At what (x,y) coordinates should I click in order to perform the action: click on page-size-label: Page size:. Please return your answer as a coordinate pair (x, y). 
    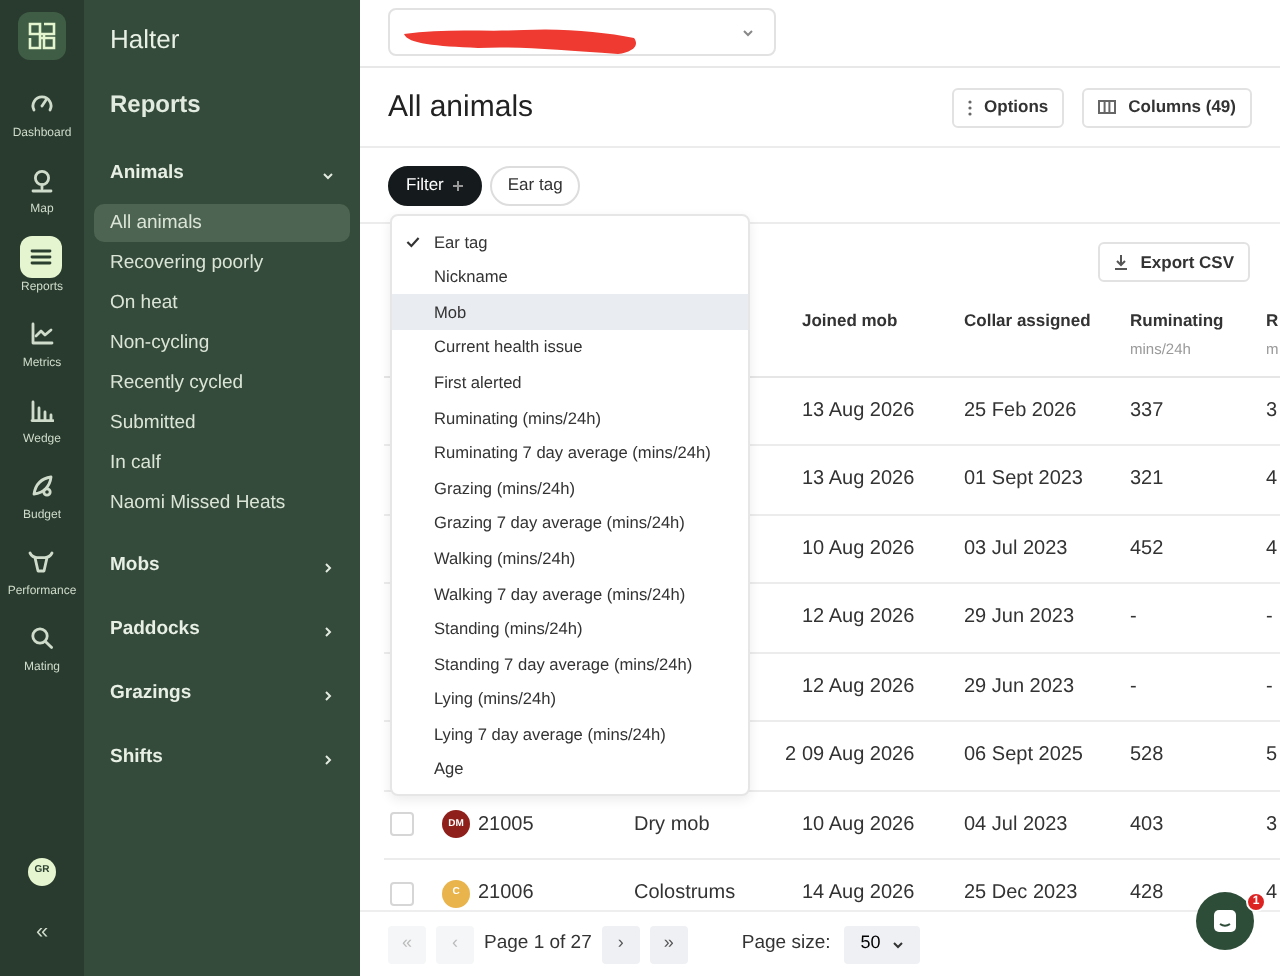
    Looking at the image, I should click on (786, 943).